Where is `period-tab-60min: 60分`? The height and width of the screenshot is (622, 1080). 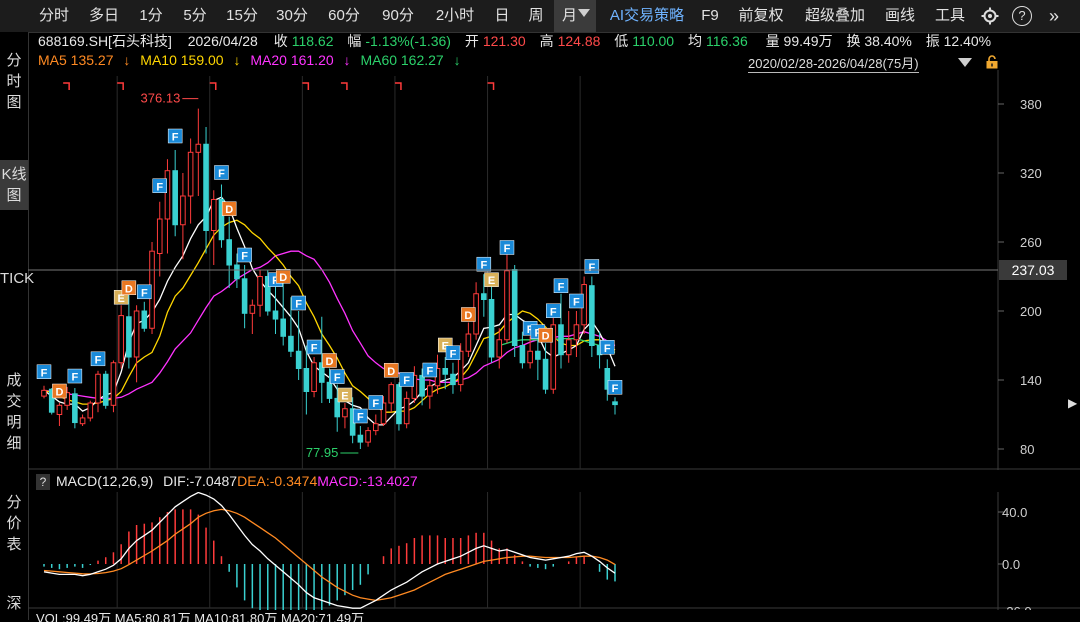 period-tab-60min: 60分 is located at coordinates (344, 16).